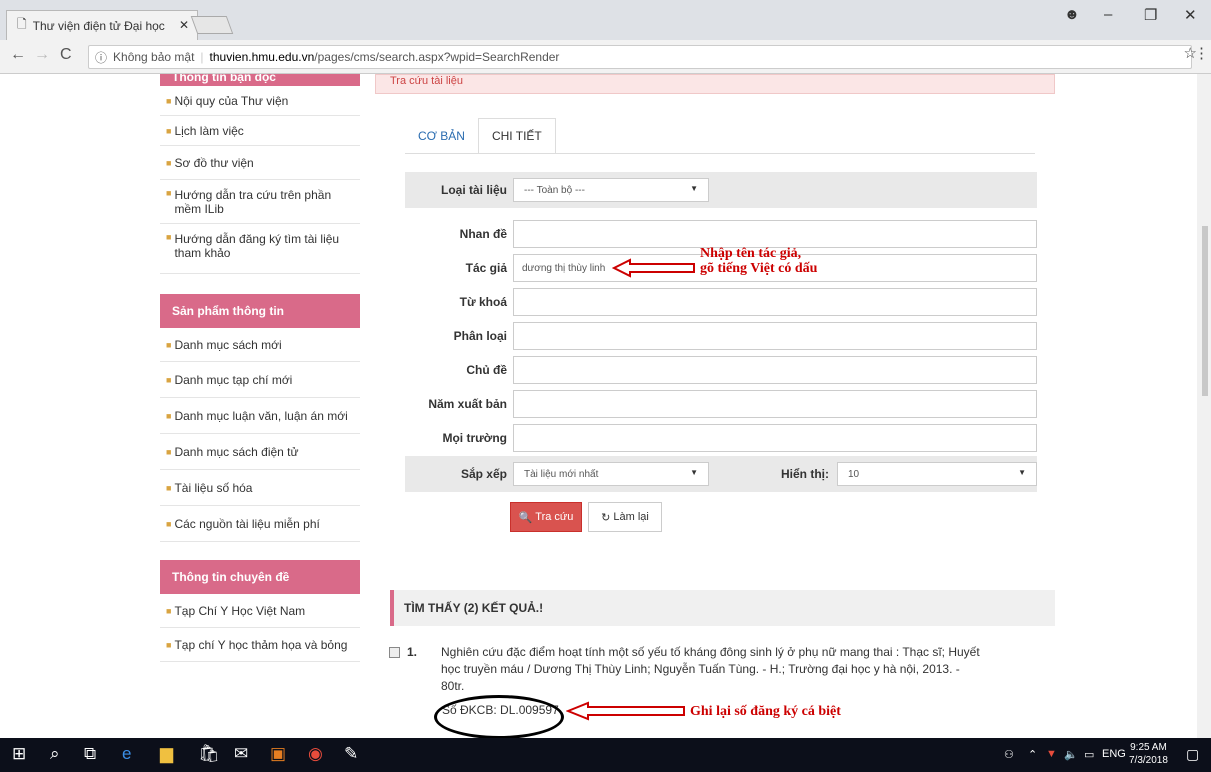 Image resolution: width=1211 pixels, height=772 pixels. Describe the element at coordinates (775, 370) in the screenshot. I see `subject-input` at that location.